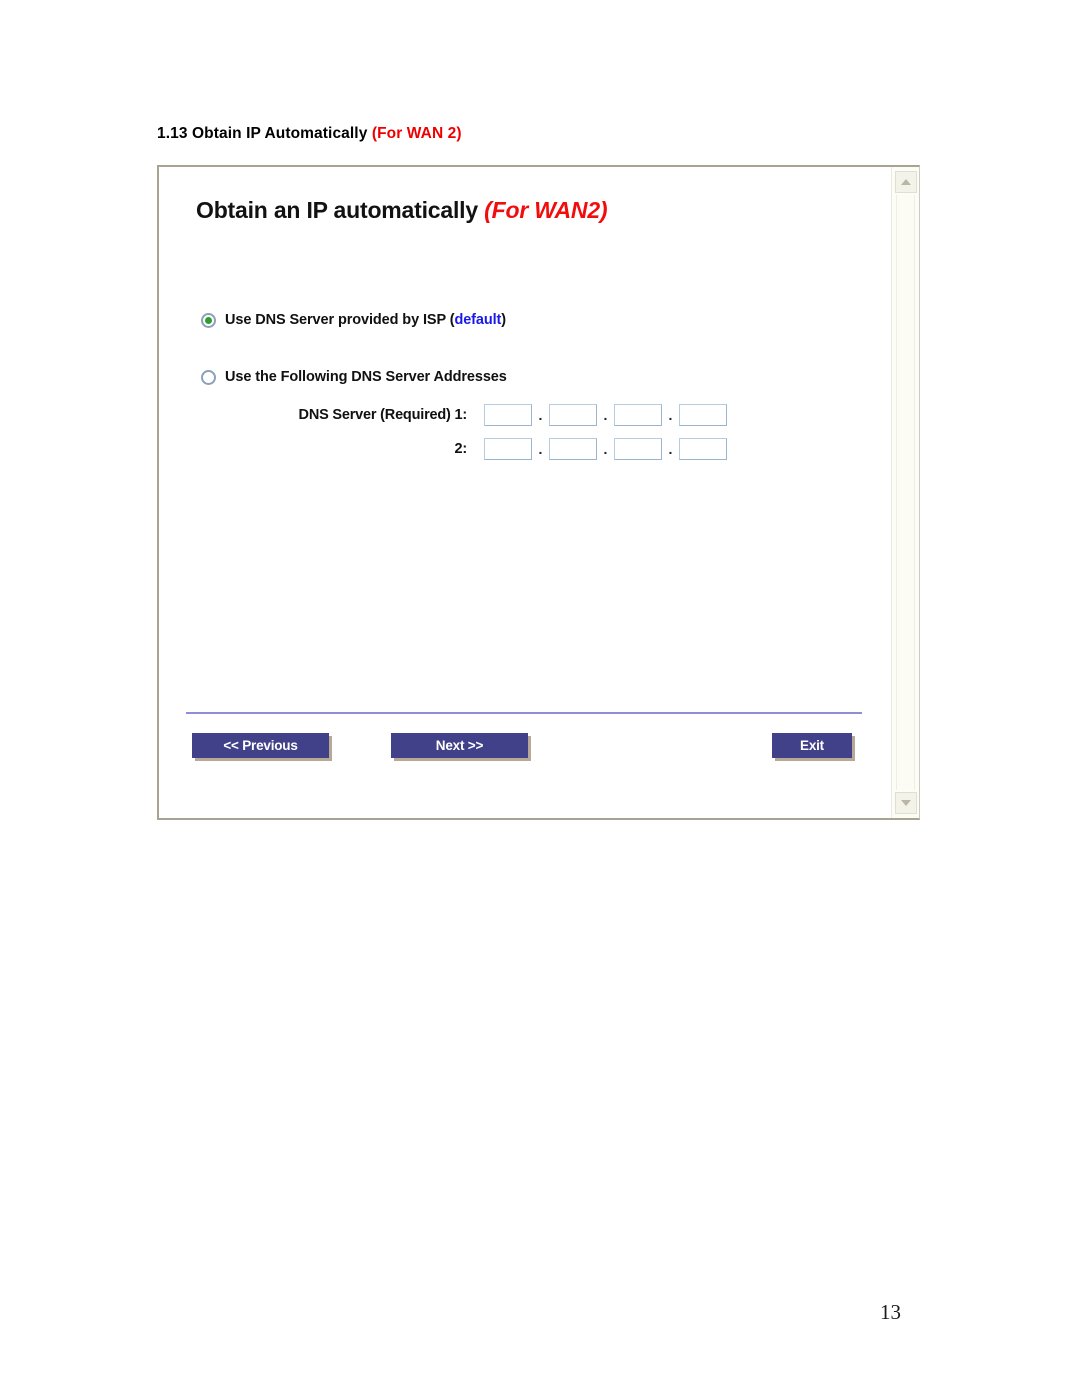 Image resolution: width=1080 pixels, height=1397 pixels. I want to click on exit-button: Exit, so click(812, 745).